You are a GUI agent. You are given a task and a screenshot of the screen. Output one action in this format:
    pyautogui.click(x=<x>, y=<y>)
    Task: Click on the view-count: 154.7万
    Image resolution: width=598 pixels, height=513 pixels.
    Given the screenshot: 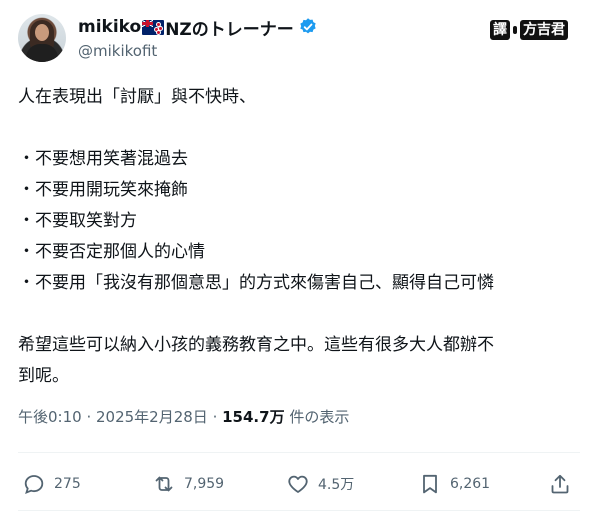 What is the action you would take?
    pyautogui.click(x=253, y=417)
    